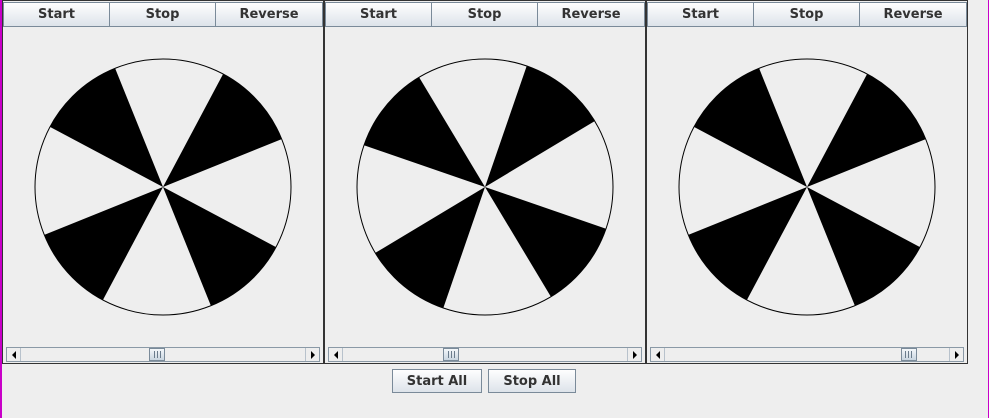 This screenshot has height=418, width=989. What do you see at coordinates (437, 381) in the screenshot?
I see `start-all-button: Start All` at bounding box center [437, 381].